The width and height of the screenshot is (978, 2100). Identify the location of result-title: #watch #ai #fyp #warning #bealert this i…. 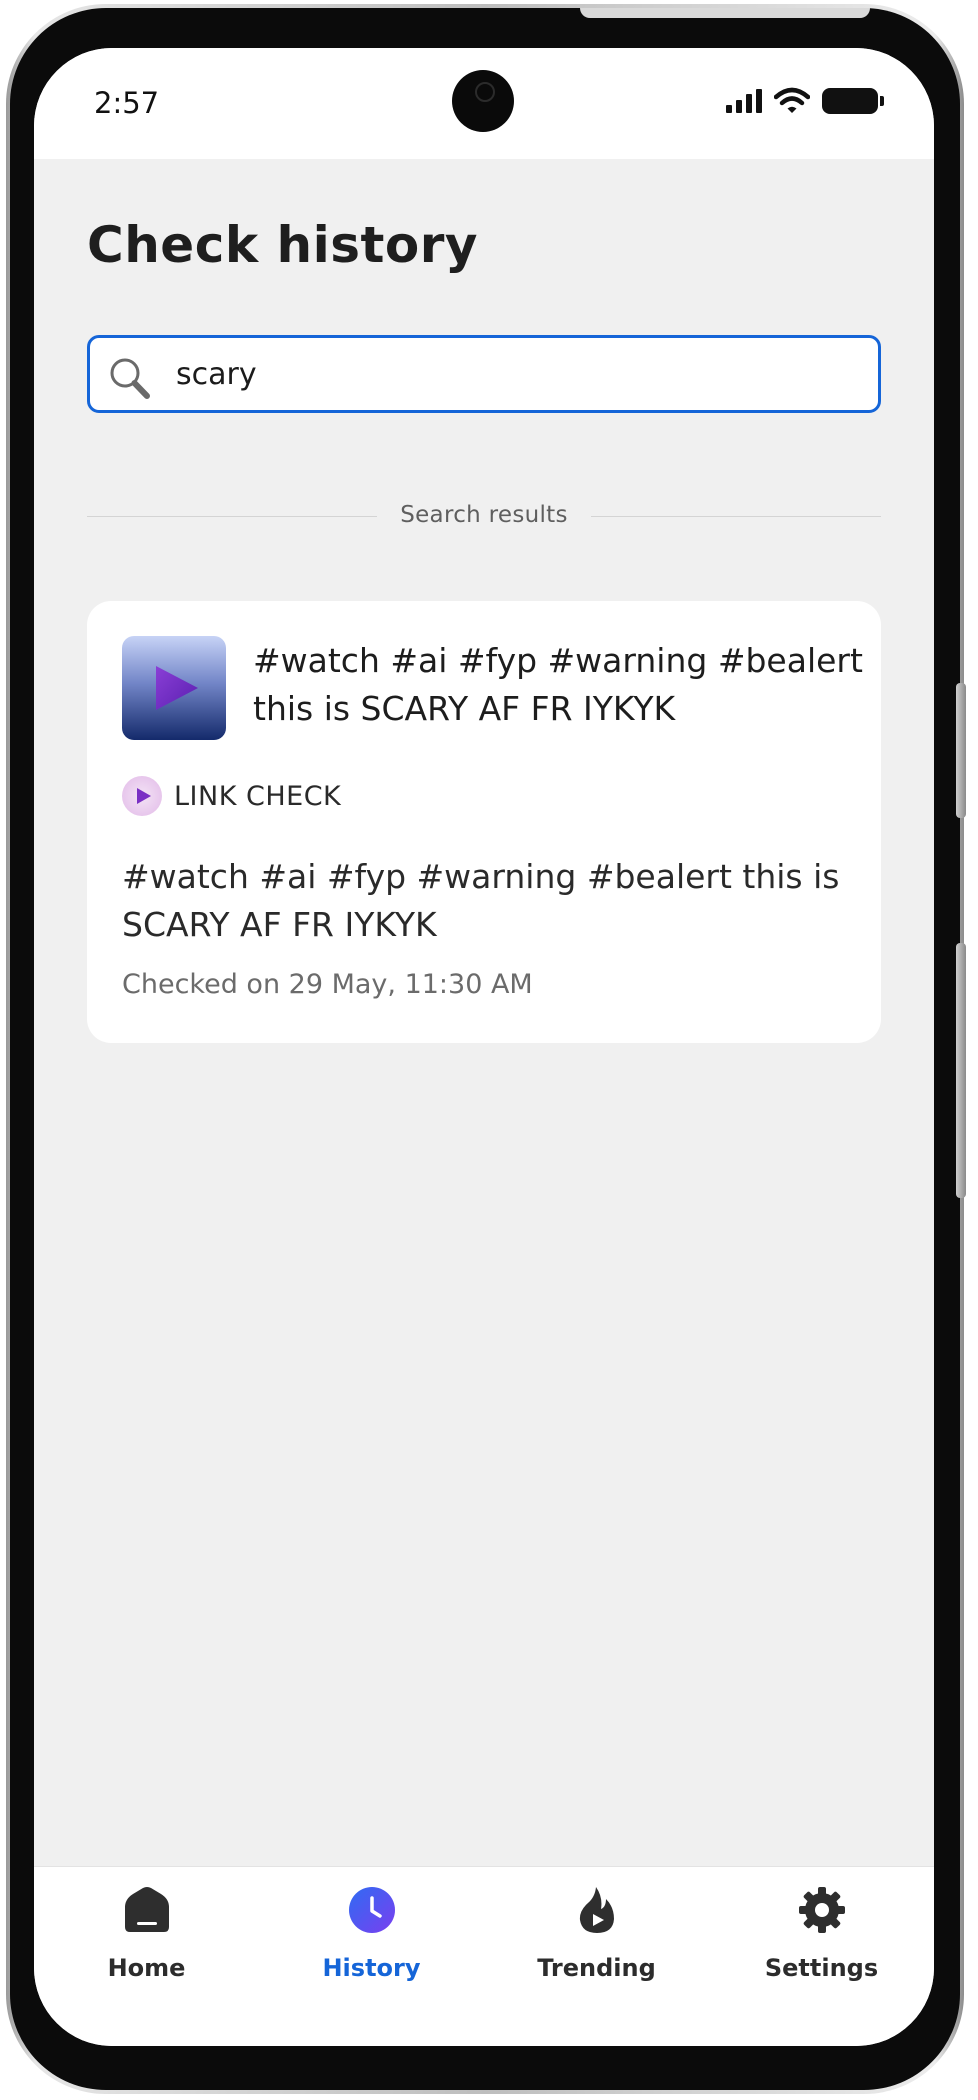
(558, 684).